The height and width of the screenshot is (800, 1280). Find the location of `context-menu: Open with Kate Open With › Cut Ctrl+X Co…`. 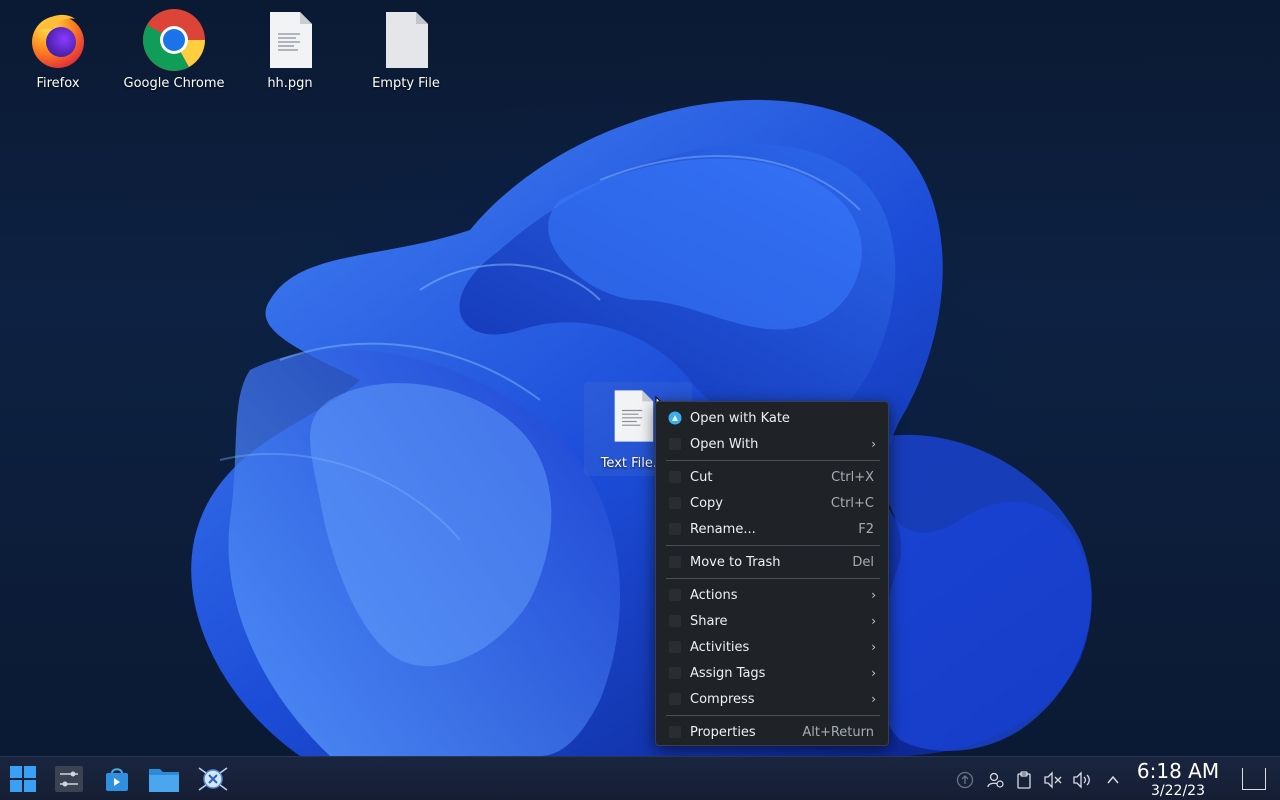

context-menu: Open with Kate Open With › Cut Ctrl+X Co… is located at coordinates (772, 573).